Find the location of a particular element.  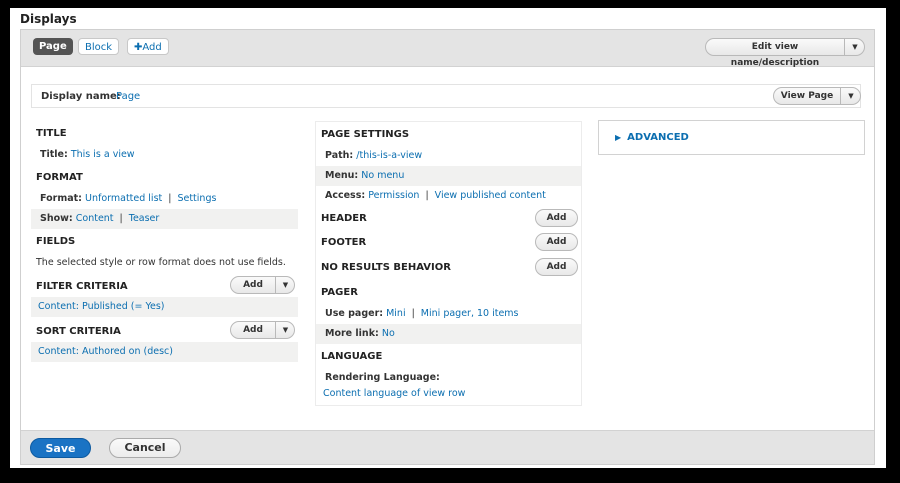

fields-heading: FIELDS is located at coordinates (56, 241).